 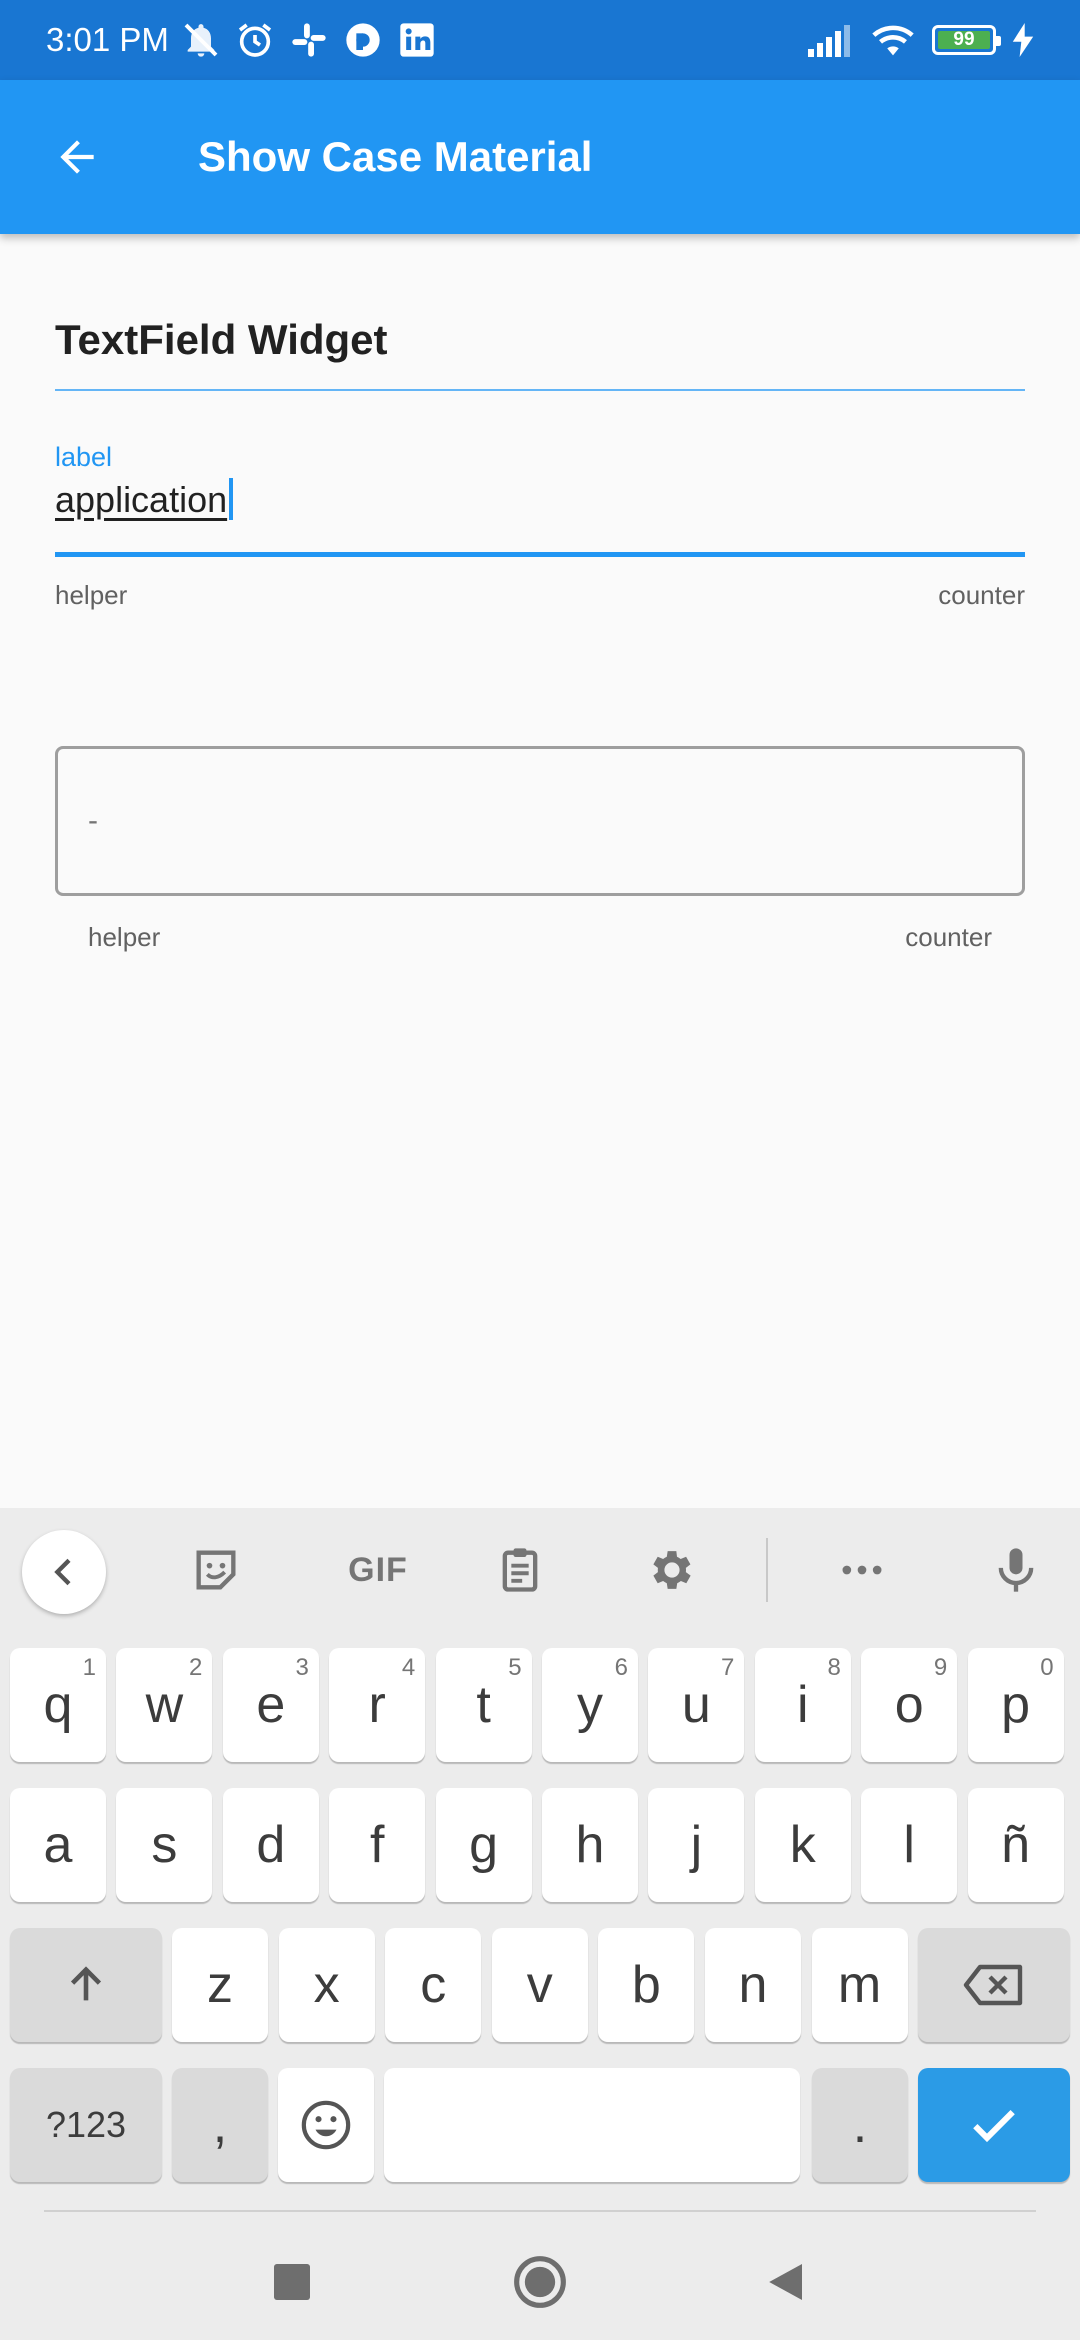 I want to click on key-u: u7, so click(x=696, y=1705).